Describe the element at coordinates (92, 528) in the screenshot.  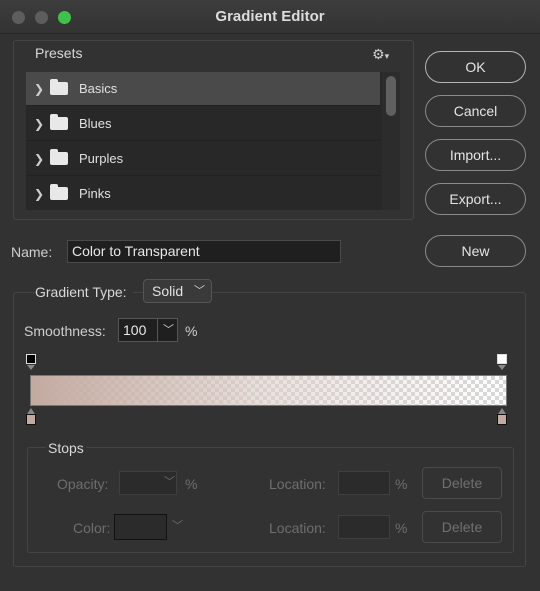
I see `color-label: Color:` at that location.